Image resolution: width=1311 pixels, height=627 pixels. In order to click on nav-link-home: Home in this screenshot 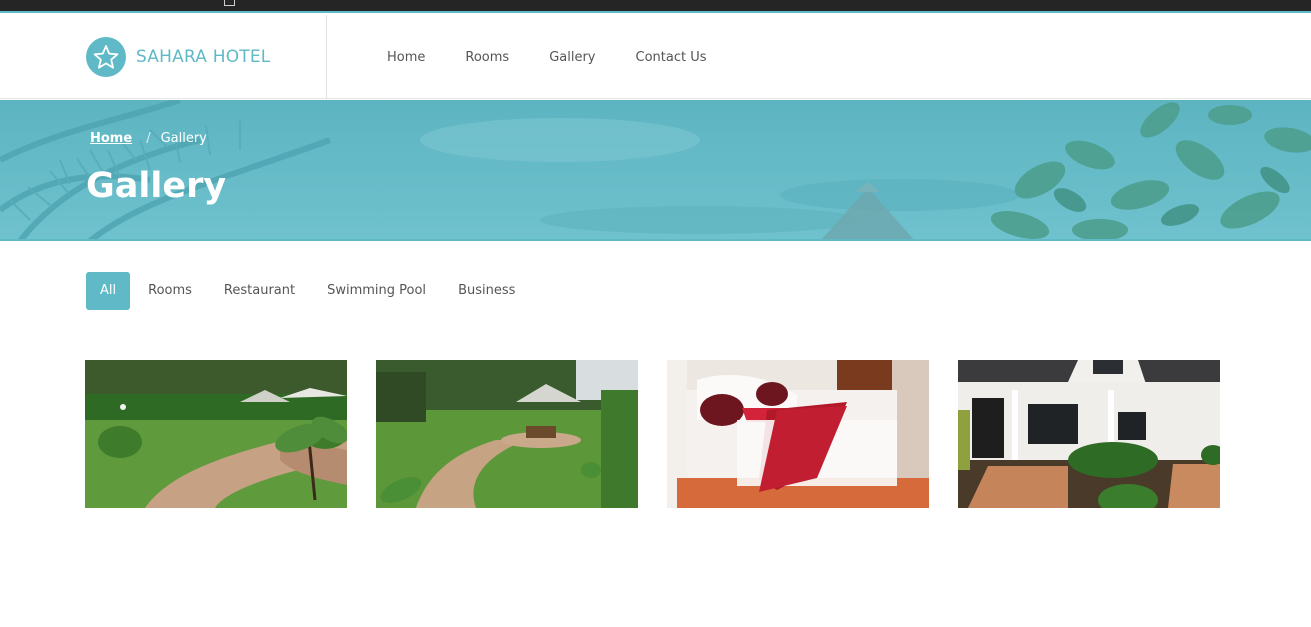, I will do `click(406, 57)`.